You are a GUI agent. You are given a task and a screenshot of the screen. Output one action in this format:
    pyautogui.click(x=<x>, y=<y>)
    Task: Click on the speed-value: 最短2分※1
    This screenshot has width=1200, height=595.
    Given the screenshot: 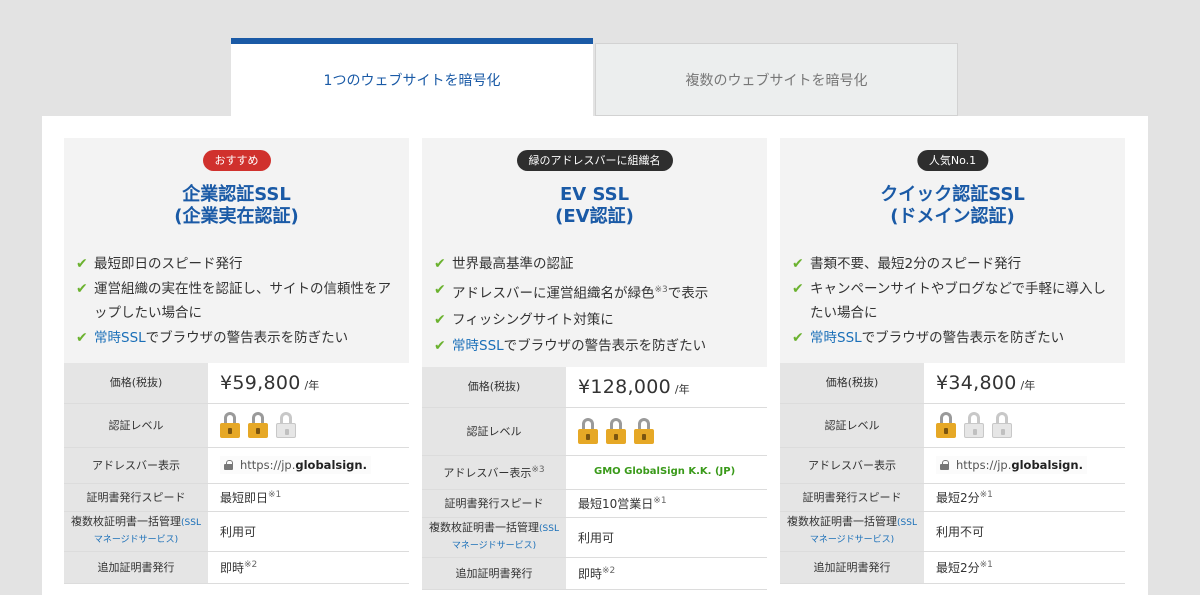 What is the action you would take?
    pyautogui.click(x=1024, y=497)
    